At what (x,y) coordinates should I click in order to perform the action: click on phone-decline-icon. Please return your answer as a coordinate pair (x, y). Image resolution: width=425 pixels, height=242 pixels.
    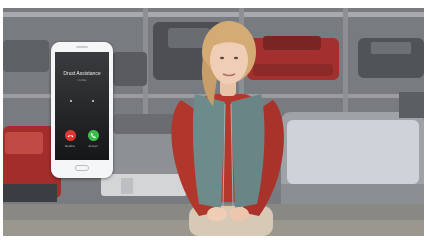
    Looking at the image, I should click on (70, 136).